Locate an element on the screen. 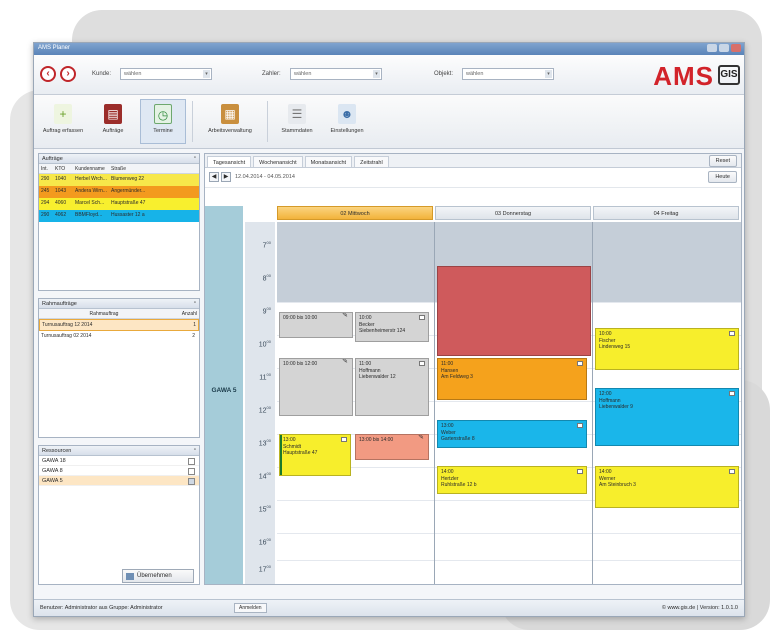 The width and height of the screenshot is (777, 641). hour-label: 700 is located at coordinates (266, 245).